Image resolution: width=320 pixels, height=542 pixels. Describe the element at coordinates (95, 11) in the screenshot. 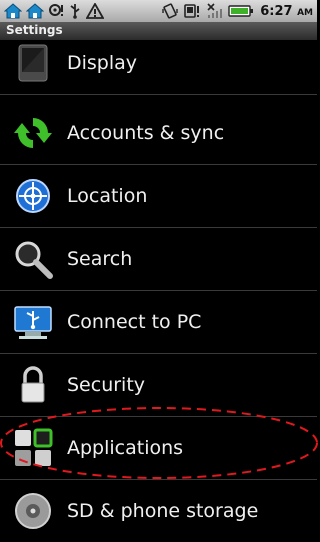

I see `warning-icon` at that location.